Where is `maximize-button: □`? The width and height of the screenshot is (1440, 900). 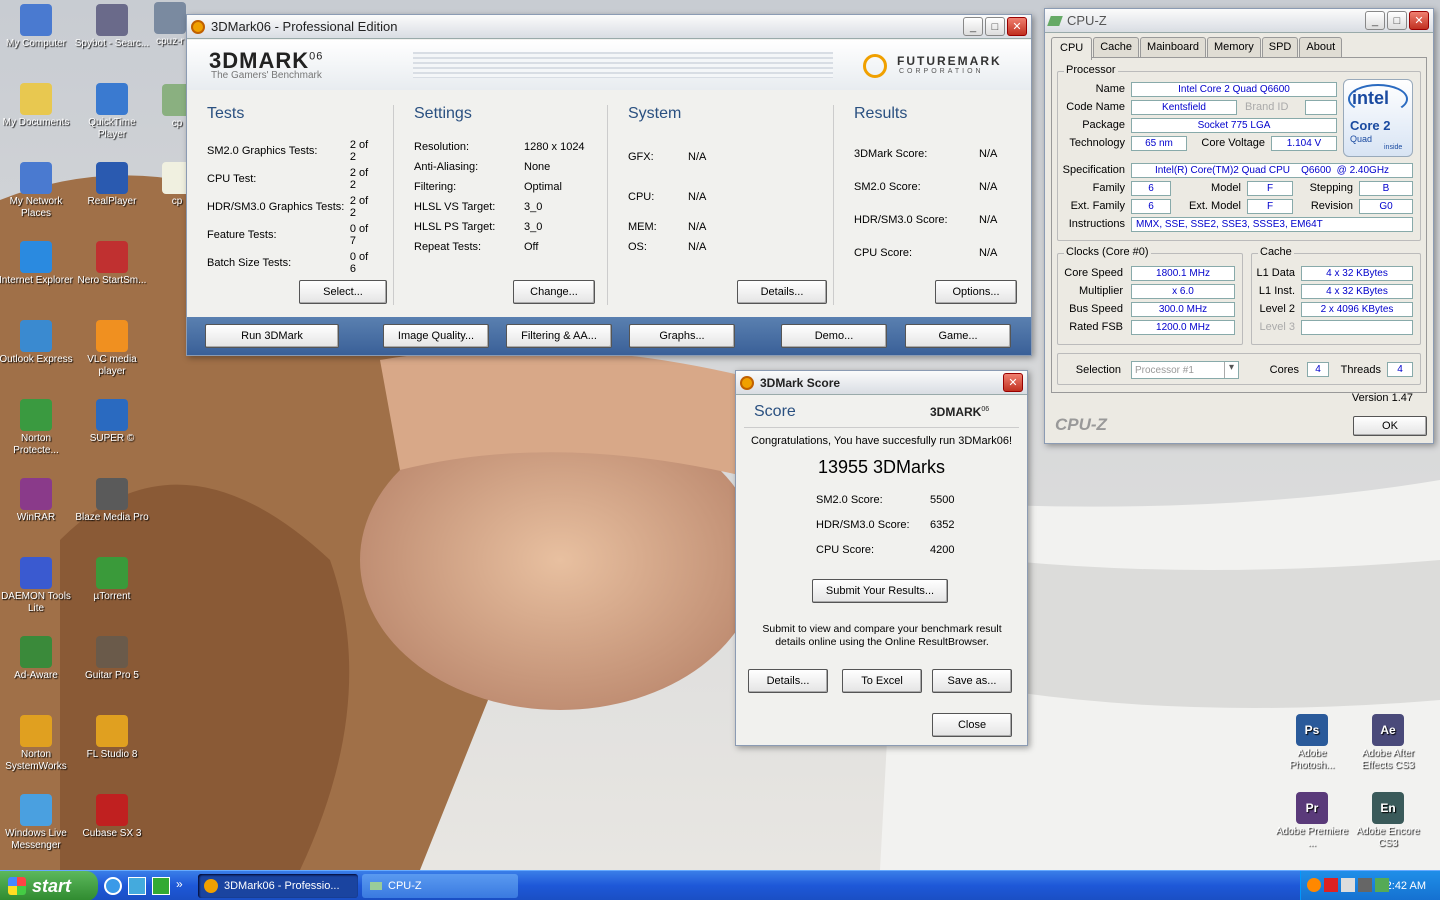
maximize-button: □ is located at coordinates (995, 26).